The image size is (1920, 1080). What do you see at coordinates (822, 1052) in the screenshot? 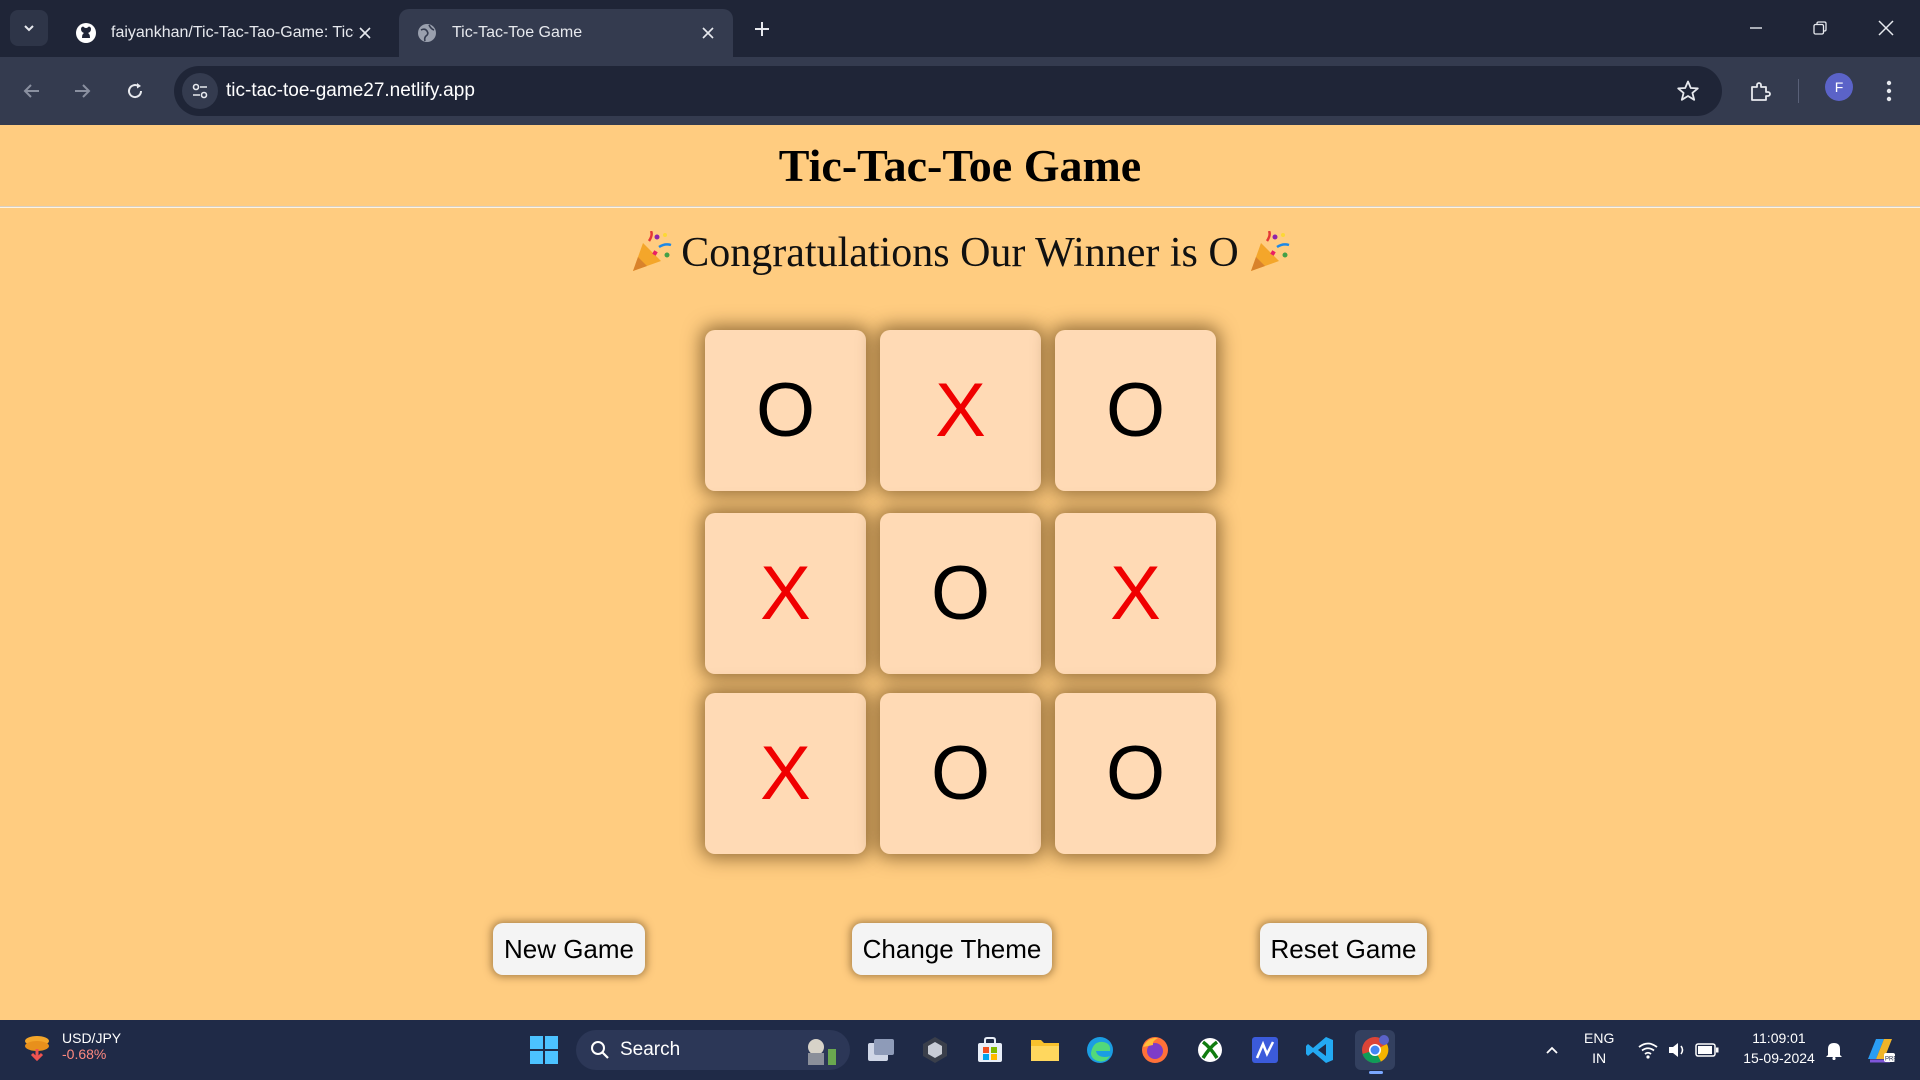
I see `search-highlight-icon` at bounding box center [822, 1052].